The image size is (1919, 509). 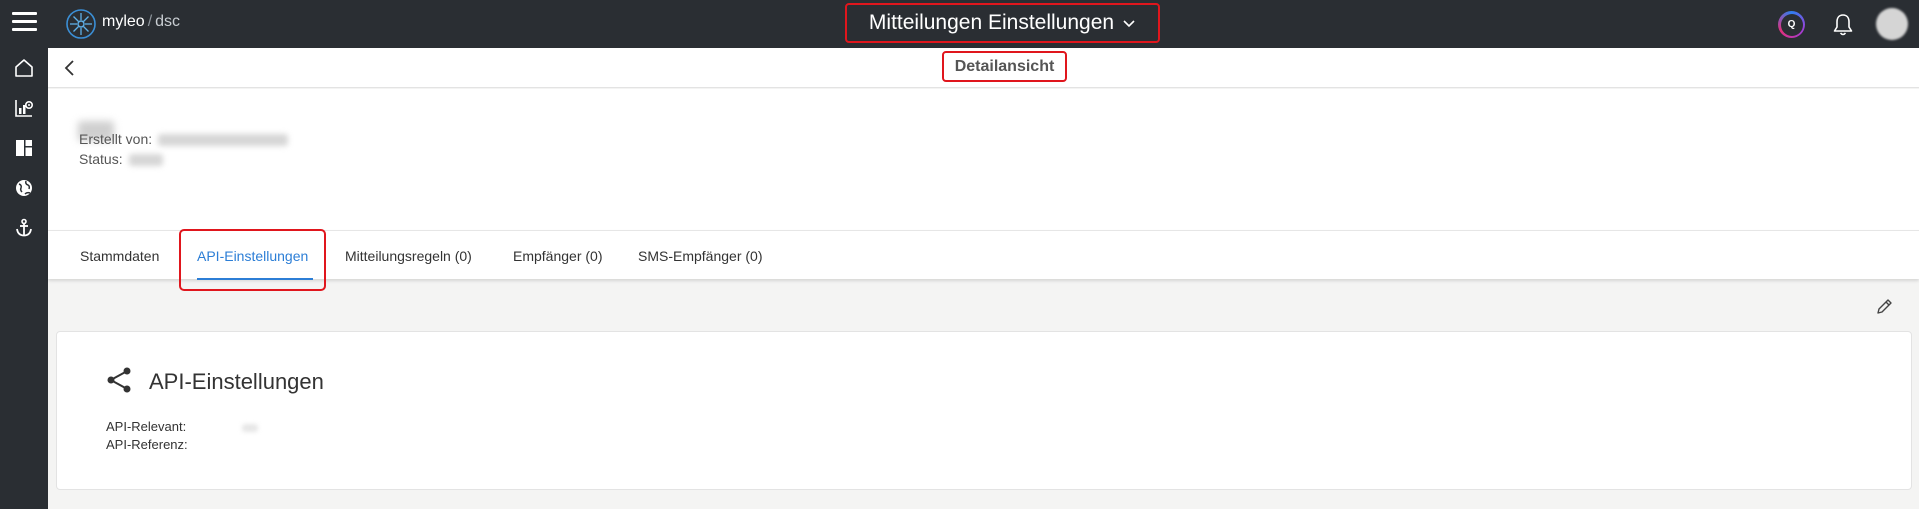 I want to click on chevron-down-icon, so click(x=1129, y=24).